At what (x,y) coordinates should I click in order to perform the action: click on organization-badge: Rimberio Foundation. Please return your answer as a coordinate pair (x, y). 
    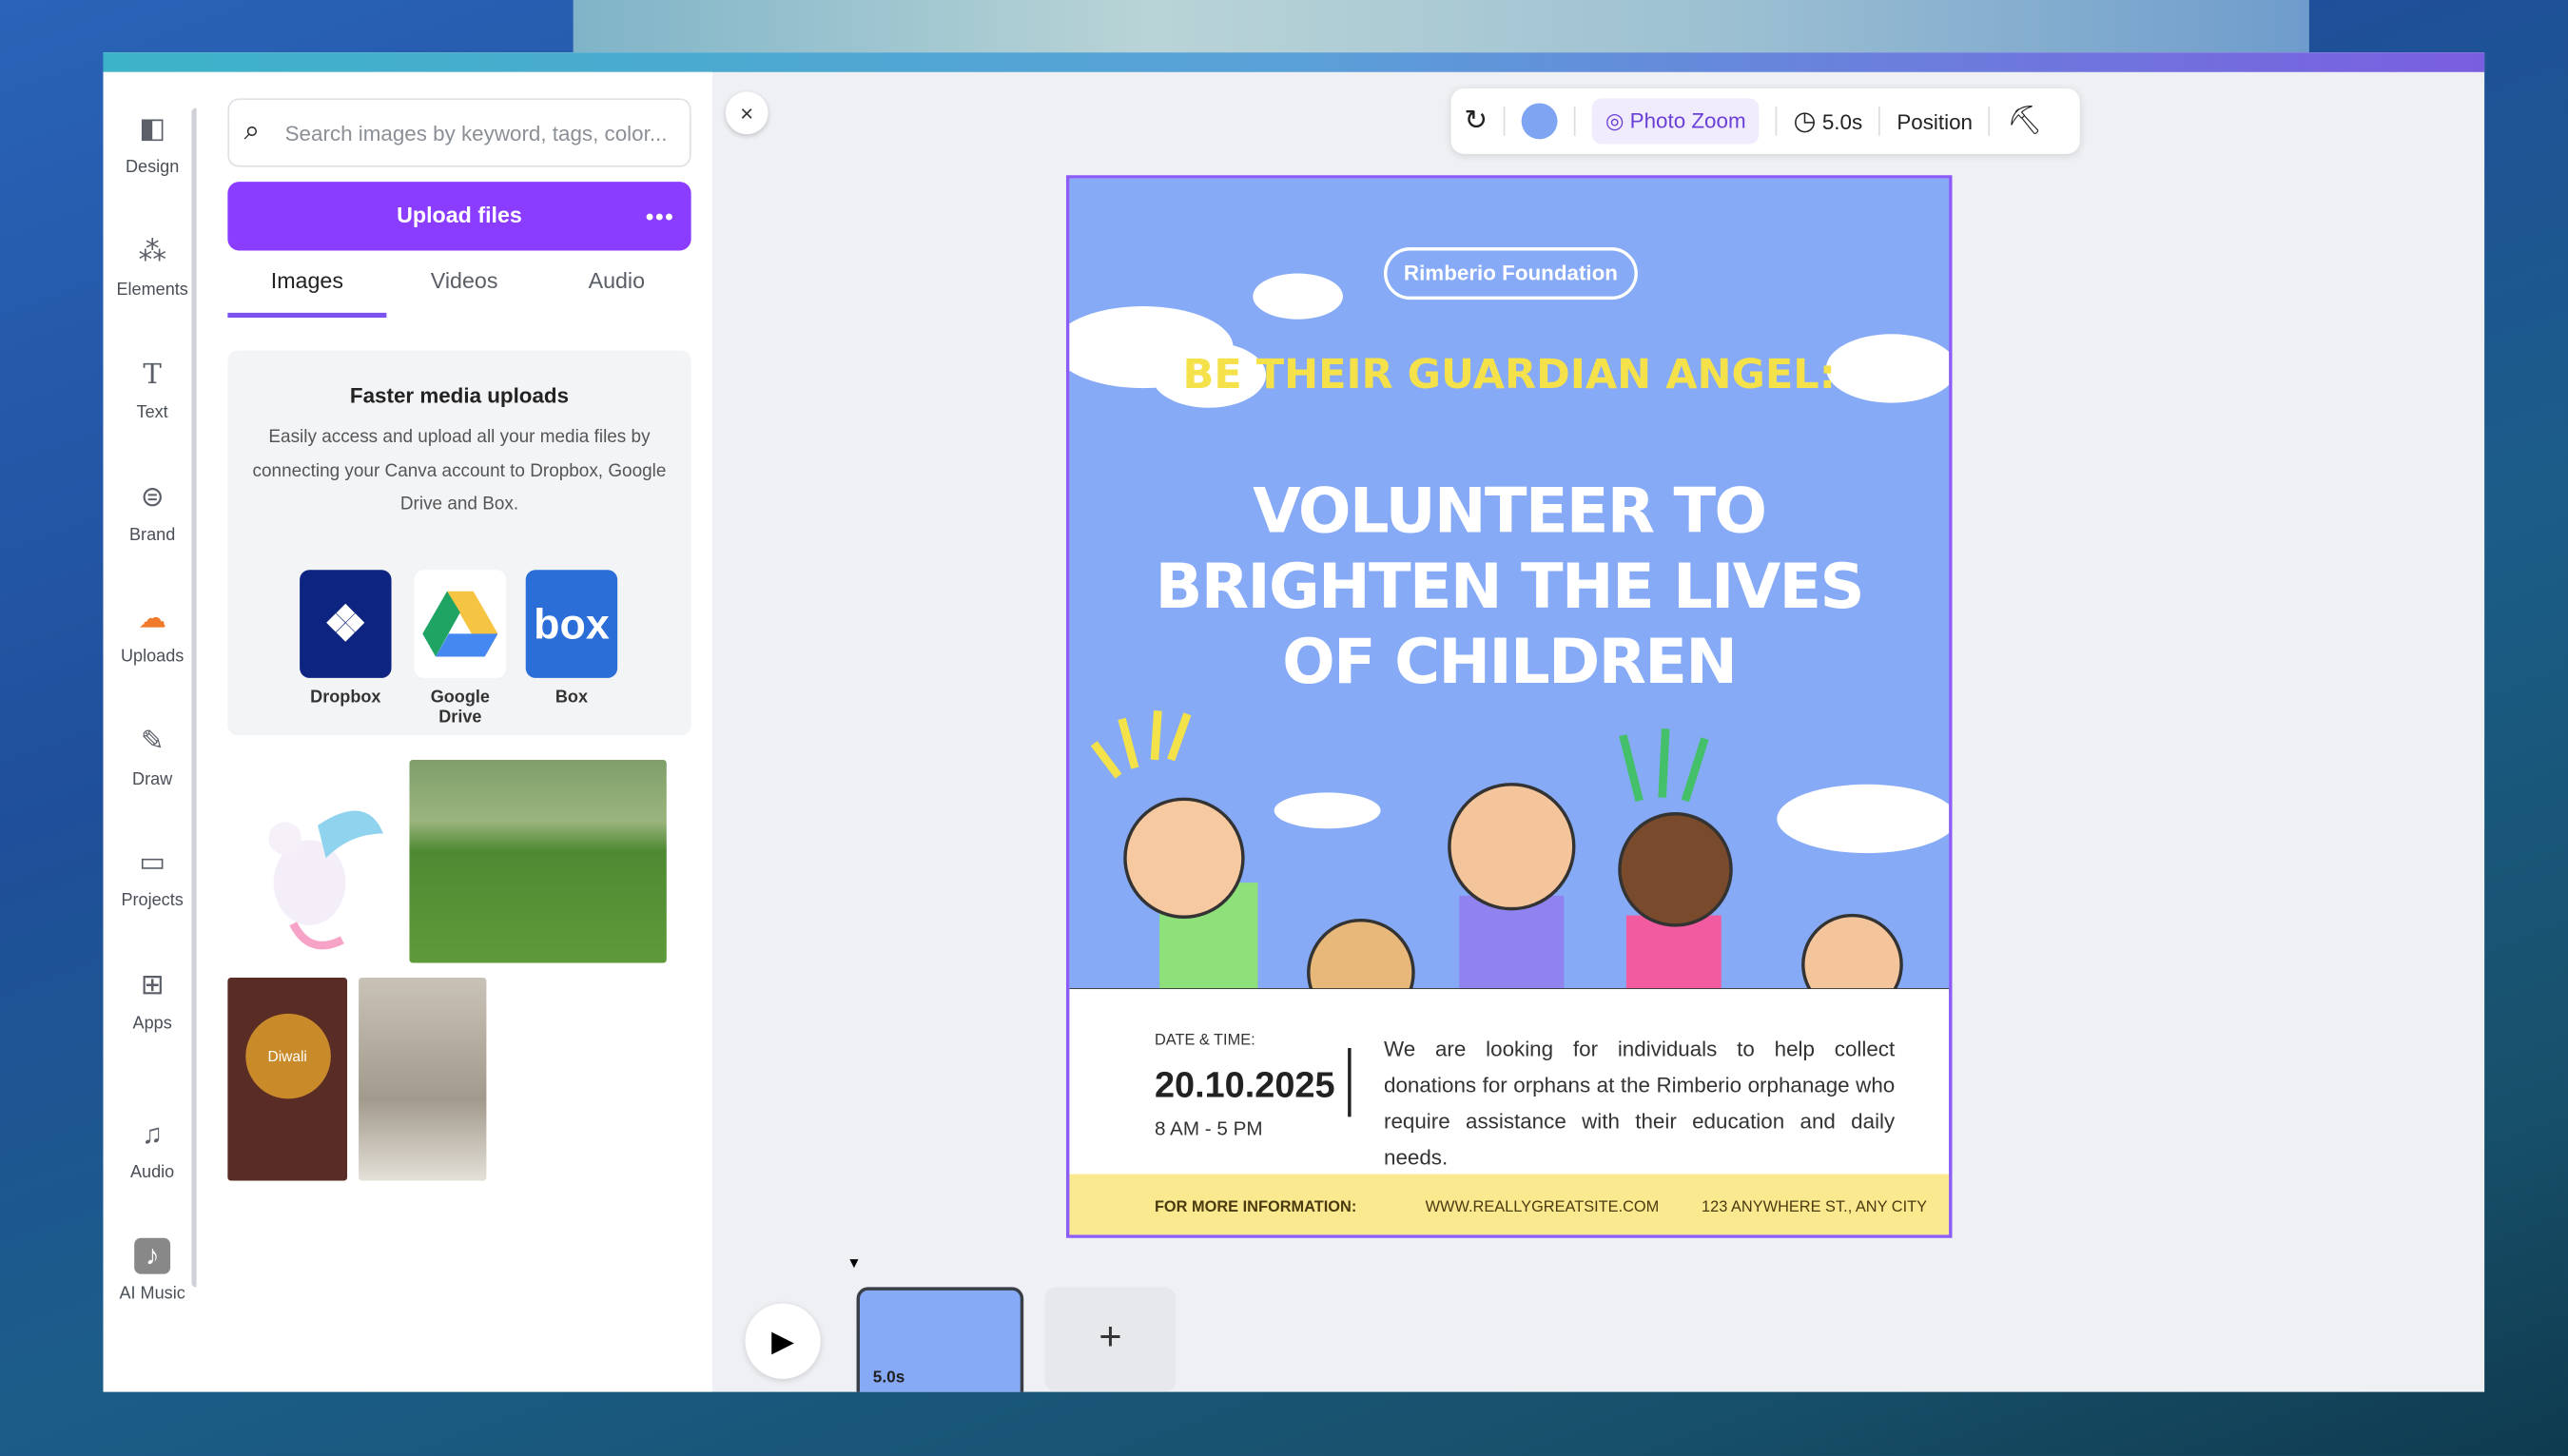
    Looking at the image, I should click on (1511, 274).